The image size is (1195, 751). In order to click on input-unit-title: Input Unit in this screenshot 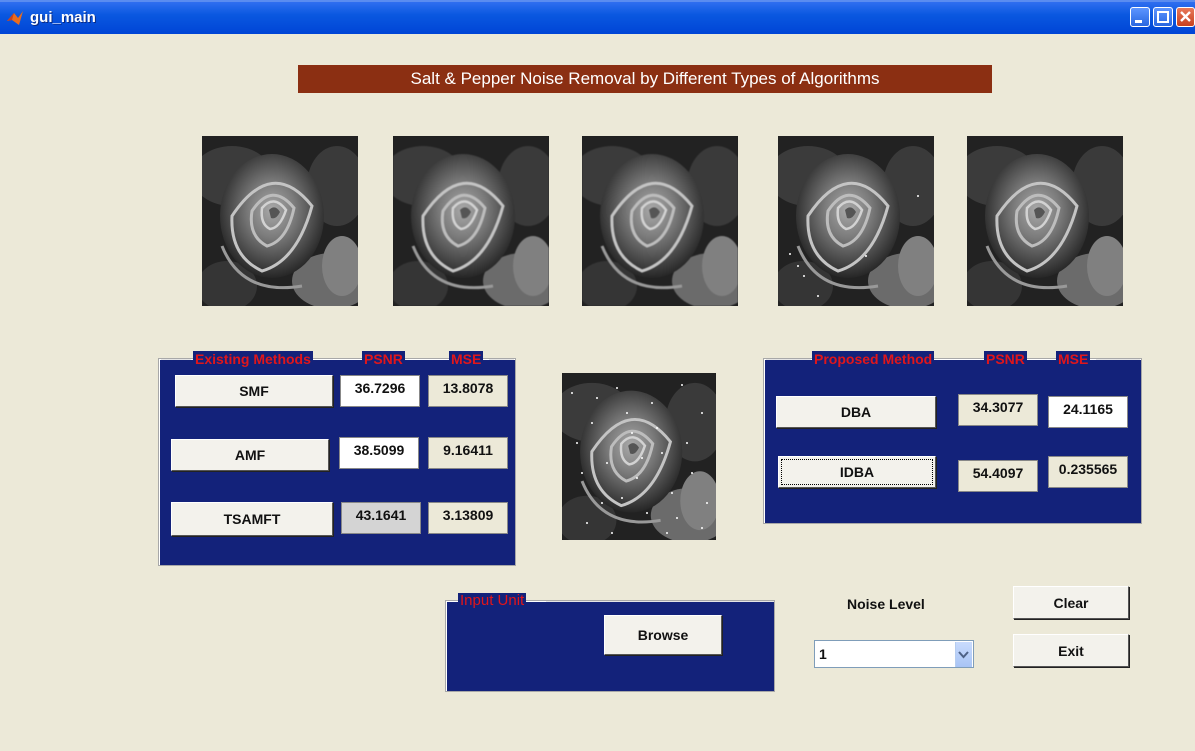, I will do `click(492, 600)`.